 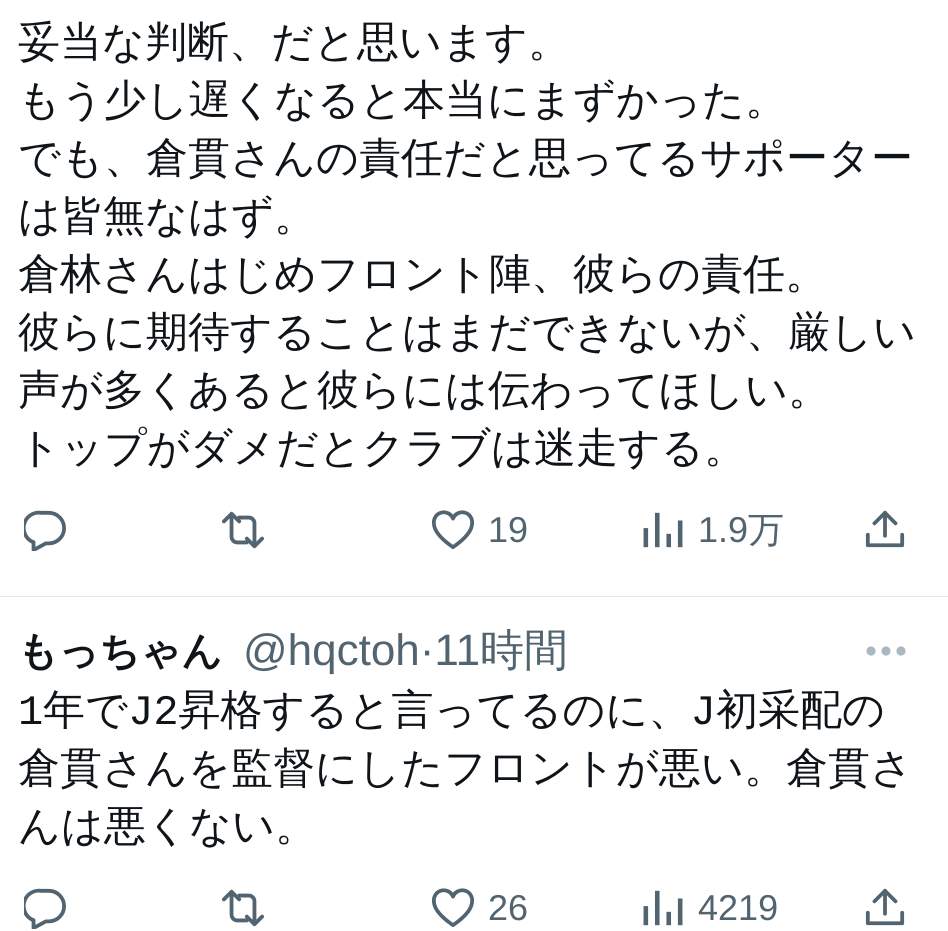 What do you see at coordinates (403, 103) in the screenshot?
I see `tweet-text-line: もう少し遅くなると本当にまずかった。` at bounding box center [403, 103].